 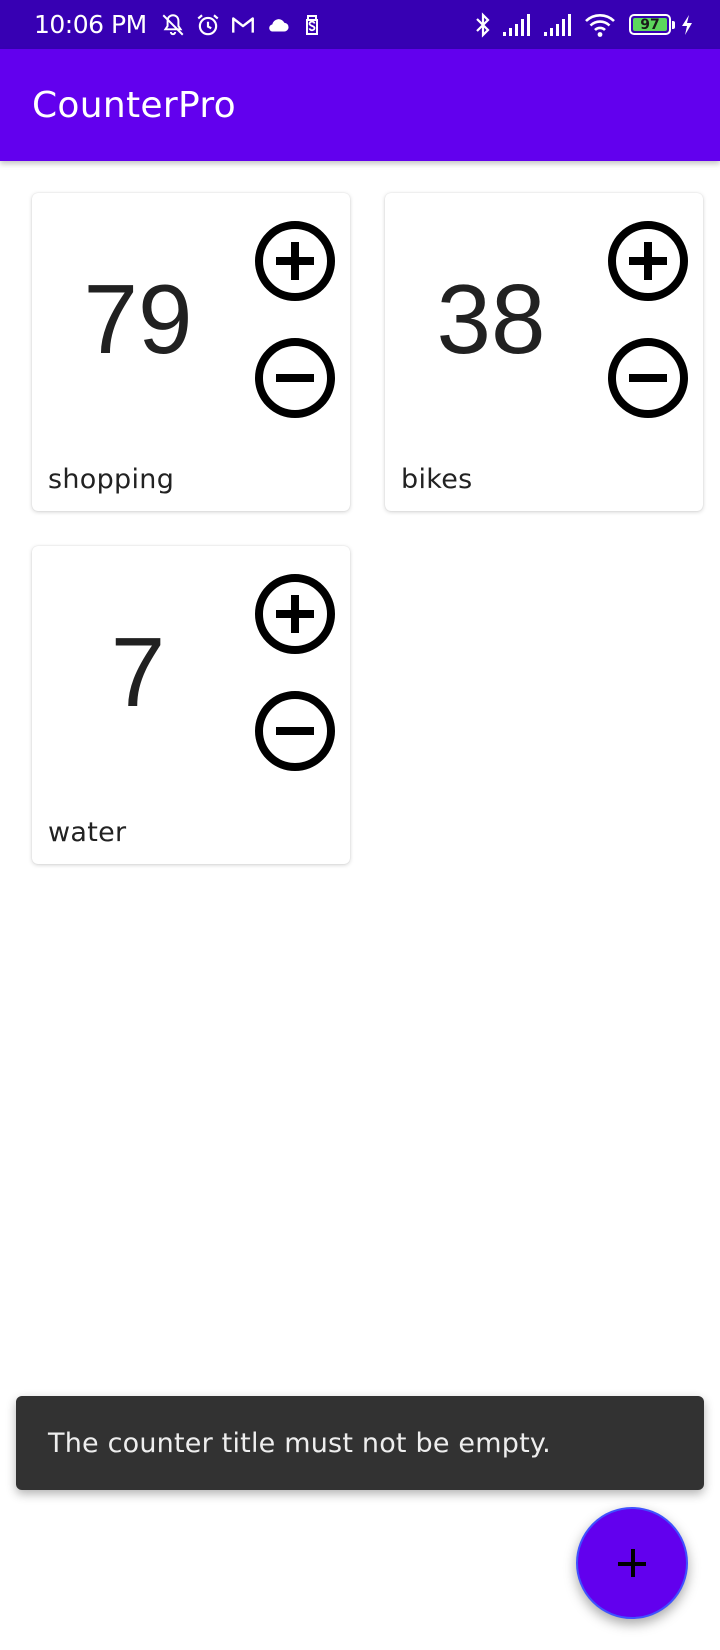 I want to click on counter-card: 79 shopping, so click(x=191, y=352).